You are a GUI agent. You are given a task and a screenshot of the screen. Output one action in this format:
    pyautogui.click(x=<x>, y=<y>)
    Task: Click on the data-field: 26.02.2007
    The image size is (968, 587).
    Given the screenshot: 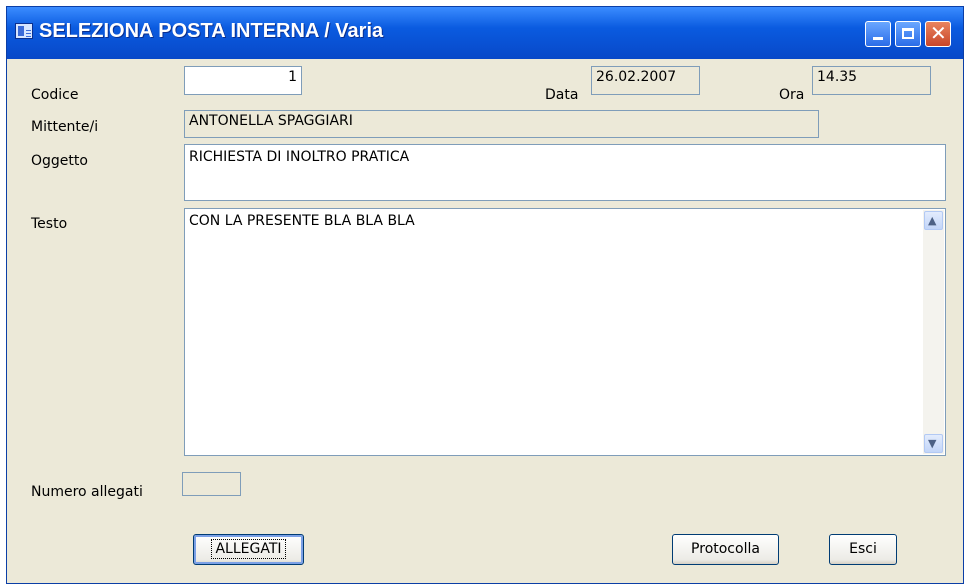 What is the action you would take?
    pyautogui.click(x=645, y=80)
    